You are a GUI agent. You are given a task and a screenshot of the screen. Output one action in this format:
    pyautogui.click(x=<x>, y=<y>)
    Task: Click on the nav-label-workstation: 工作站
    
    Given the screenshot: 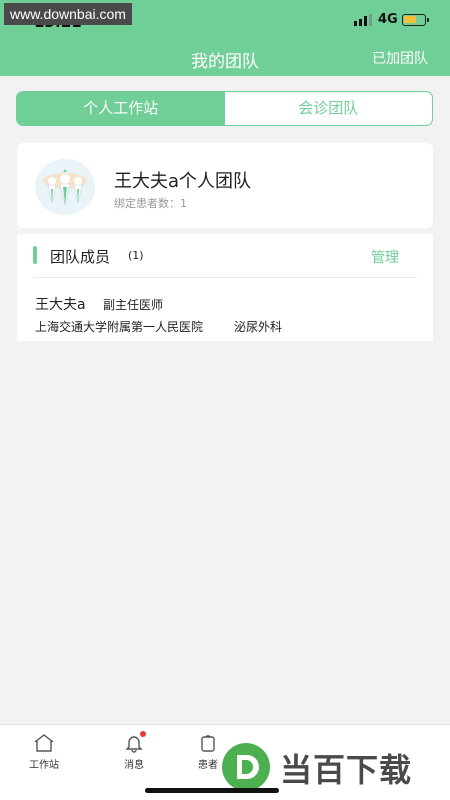 What is the action you would take?
    pyautogui.click(x=44, y=765)
    